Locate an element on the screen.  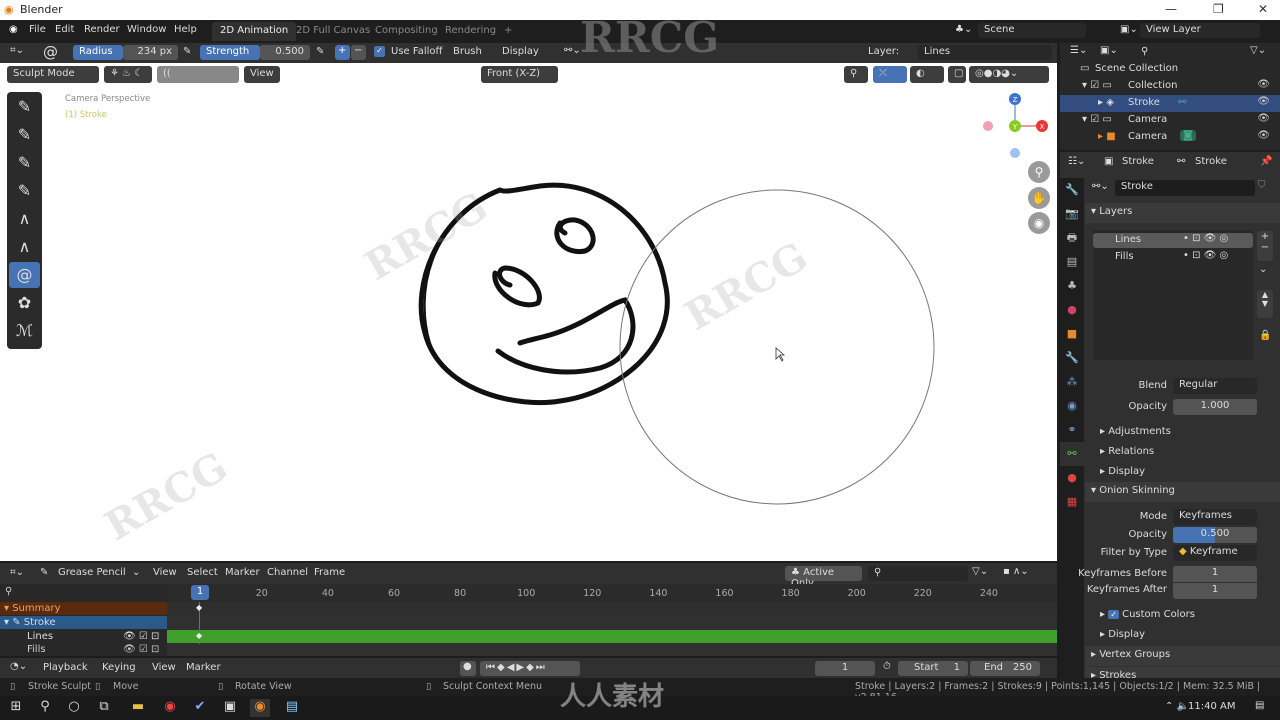
texture-tab: ▦ is located at coordinates (1072, 502).